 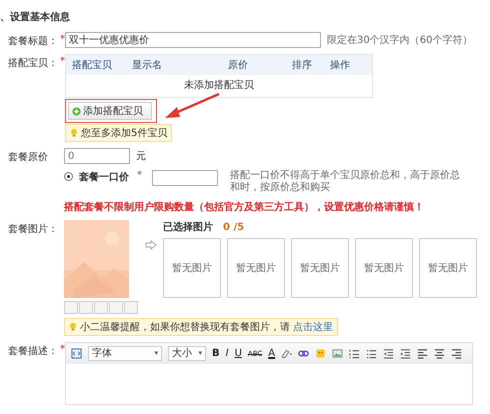 I want to click on field-label: 套餐图片：, so click(x=33, y=229).